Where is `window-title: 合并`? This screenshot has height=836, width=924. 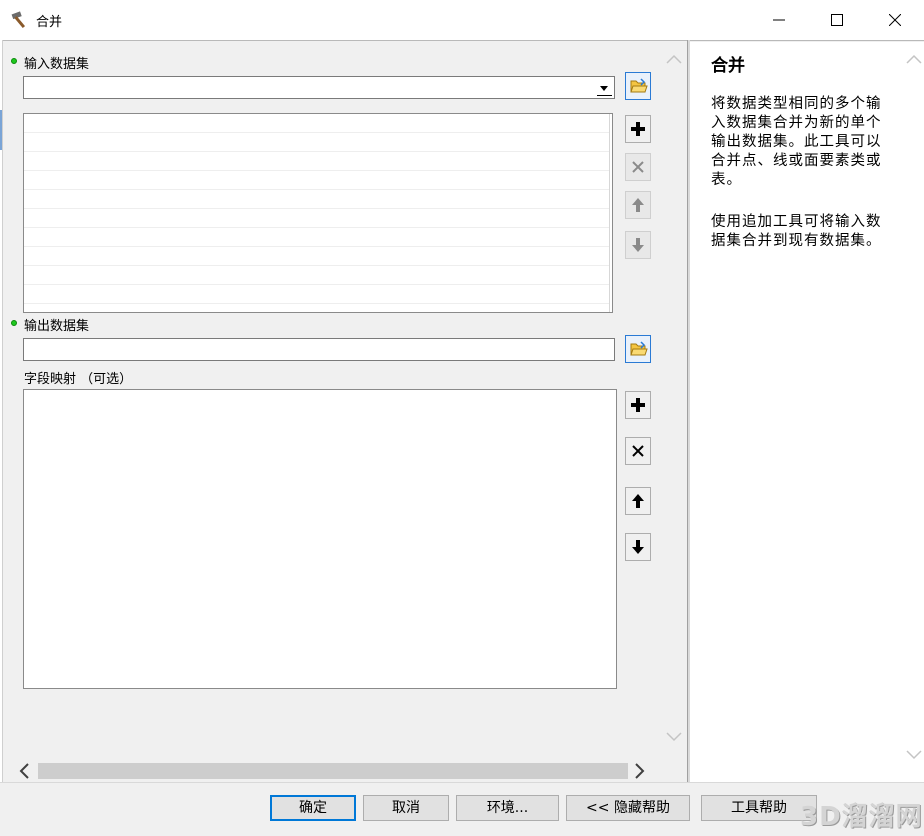 window-title: 合并 is located at coordinates (49, 22).